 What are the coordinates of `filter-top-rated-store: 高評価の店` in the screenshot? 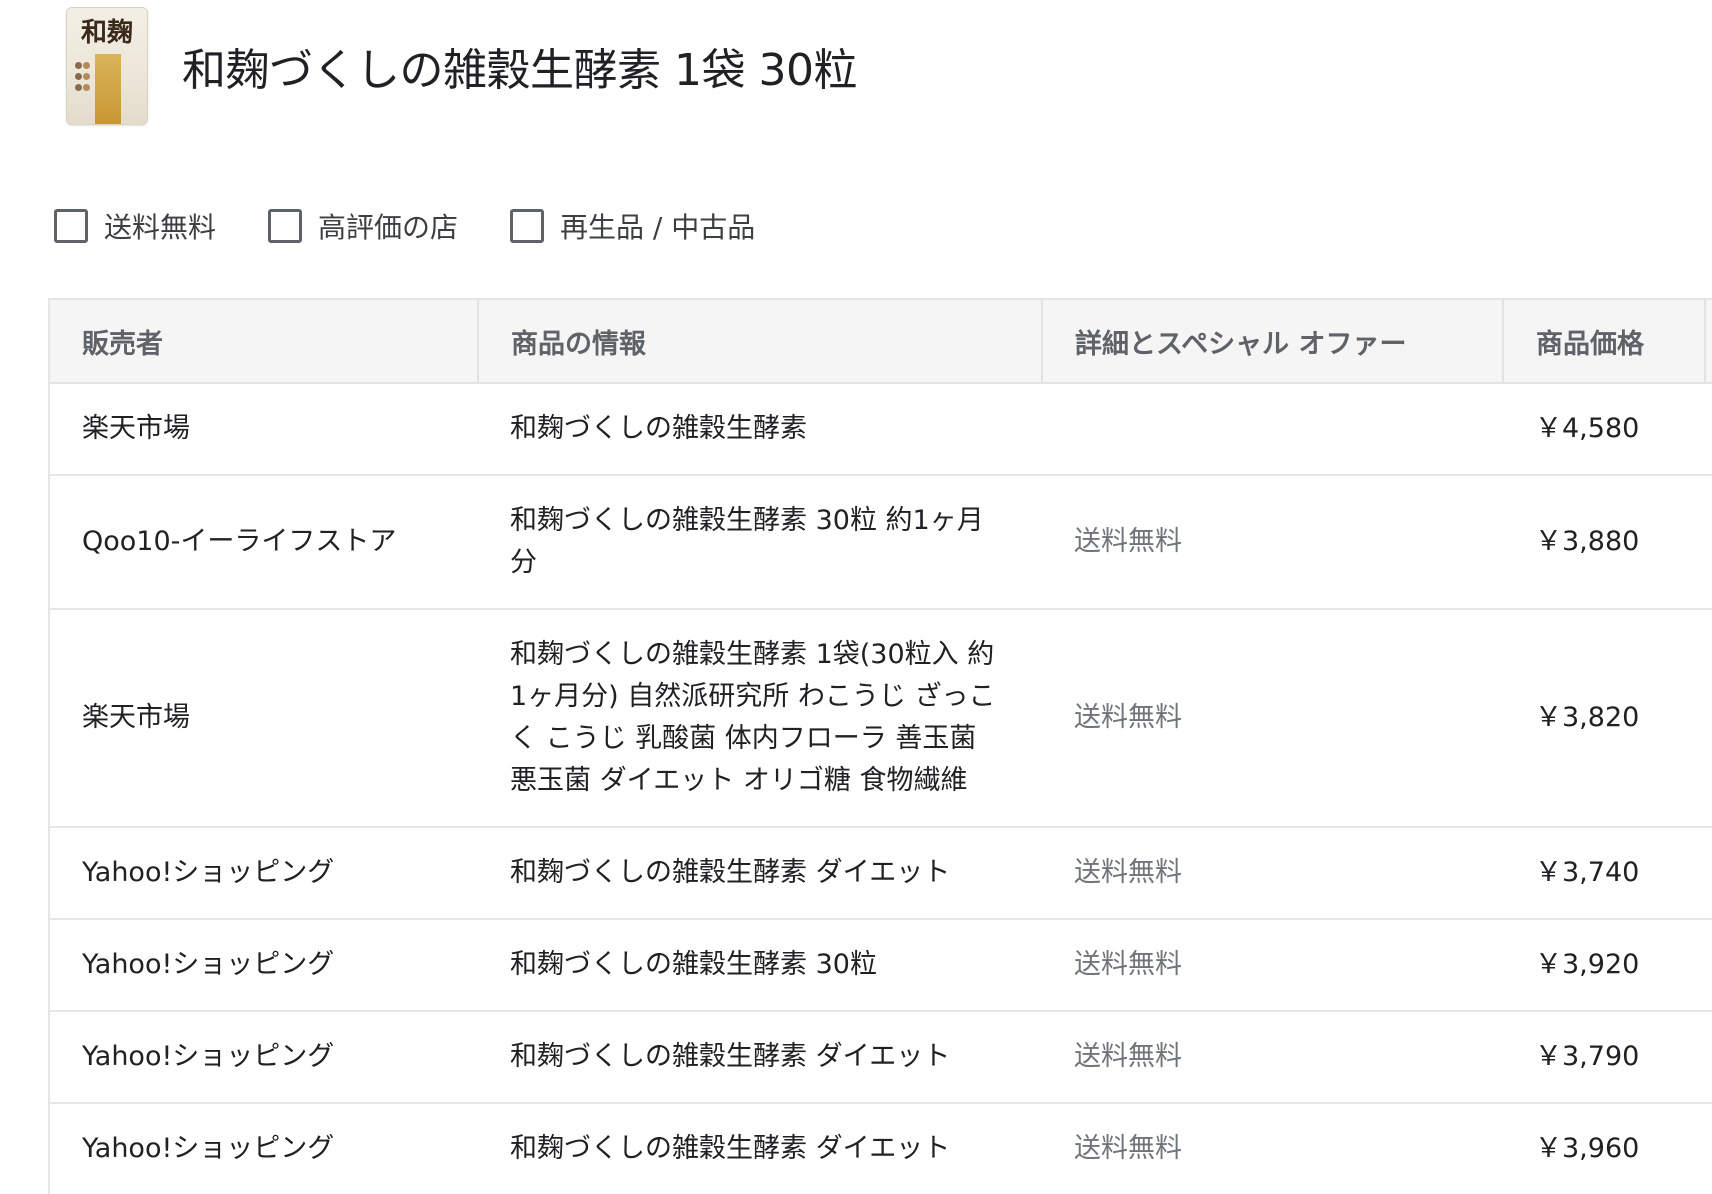 It's located at (363, 226).